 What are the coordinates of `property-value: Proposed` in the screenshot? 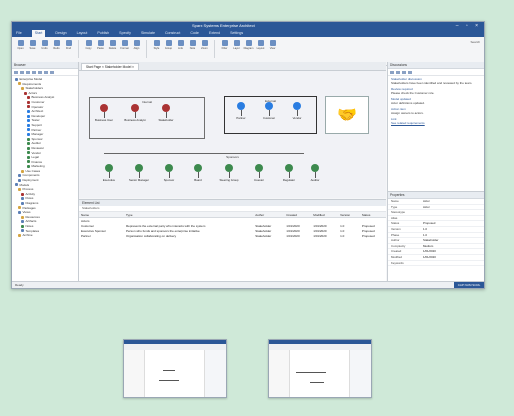 It's located at (429, 223).